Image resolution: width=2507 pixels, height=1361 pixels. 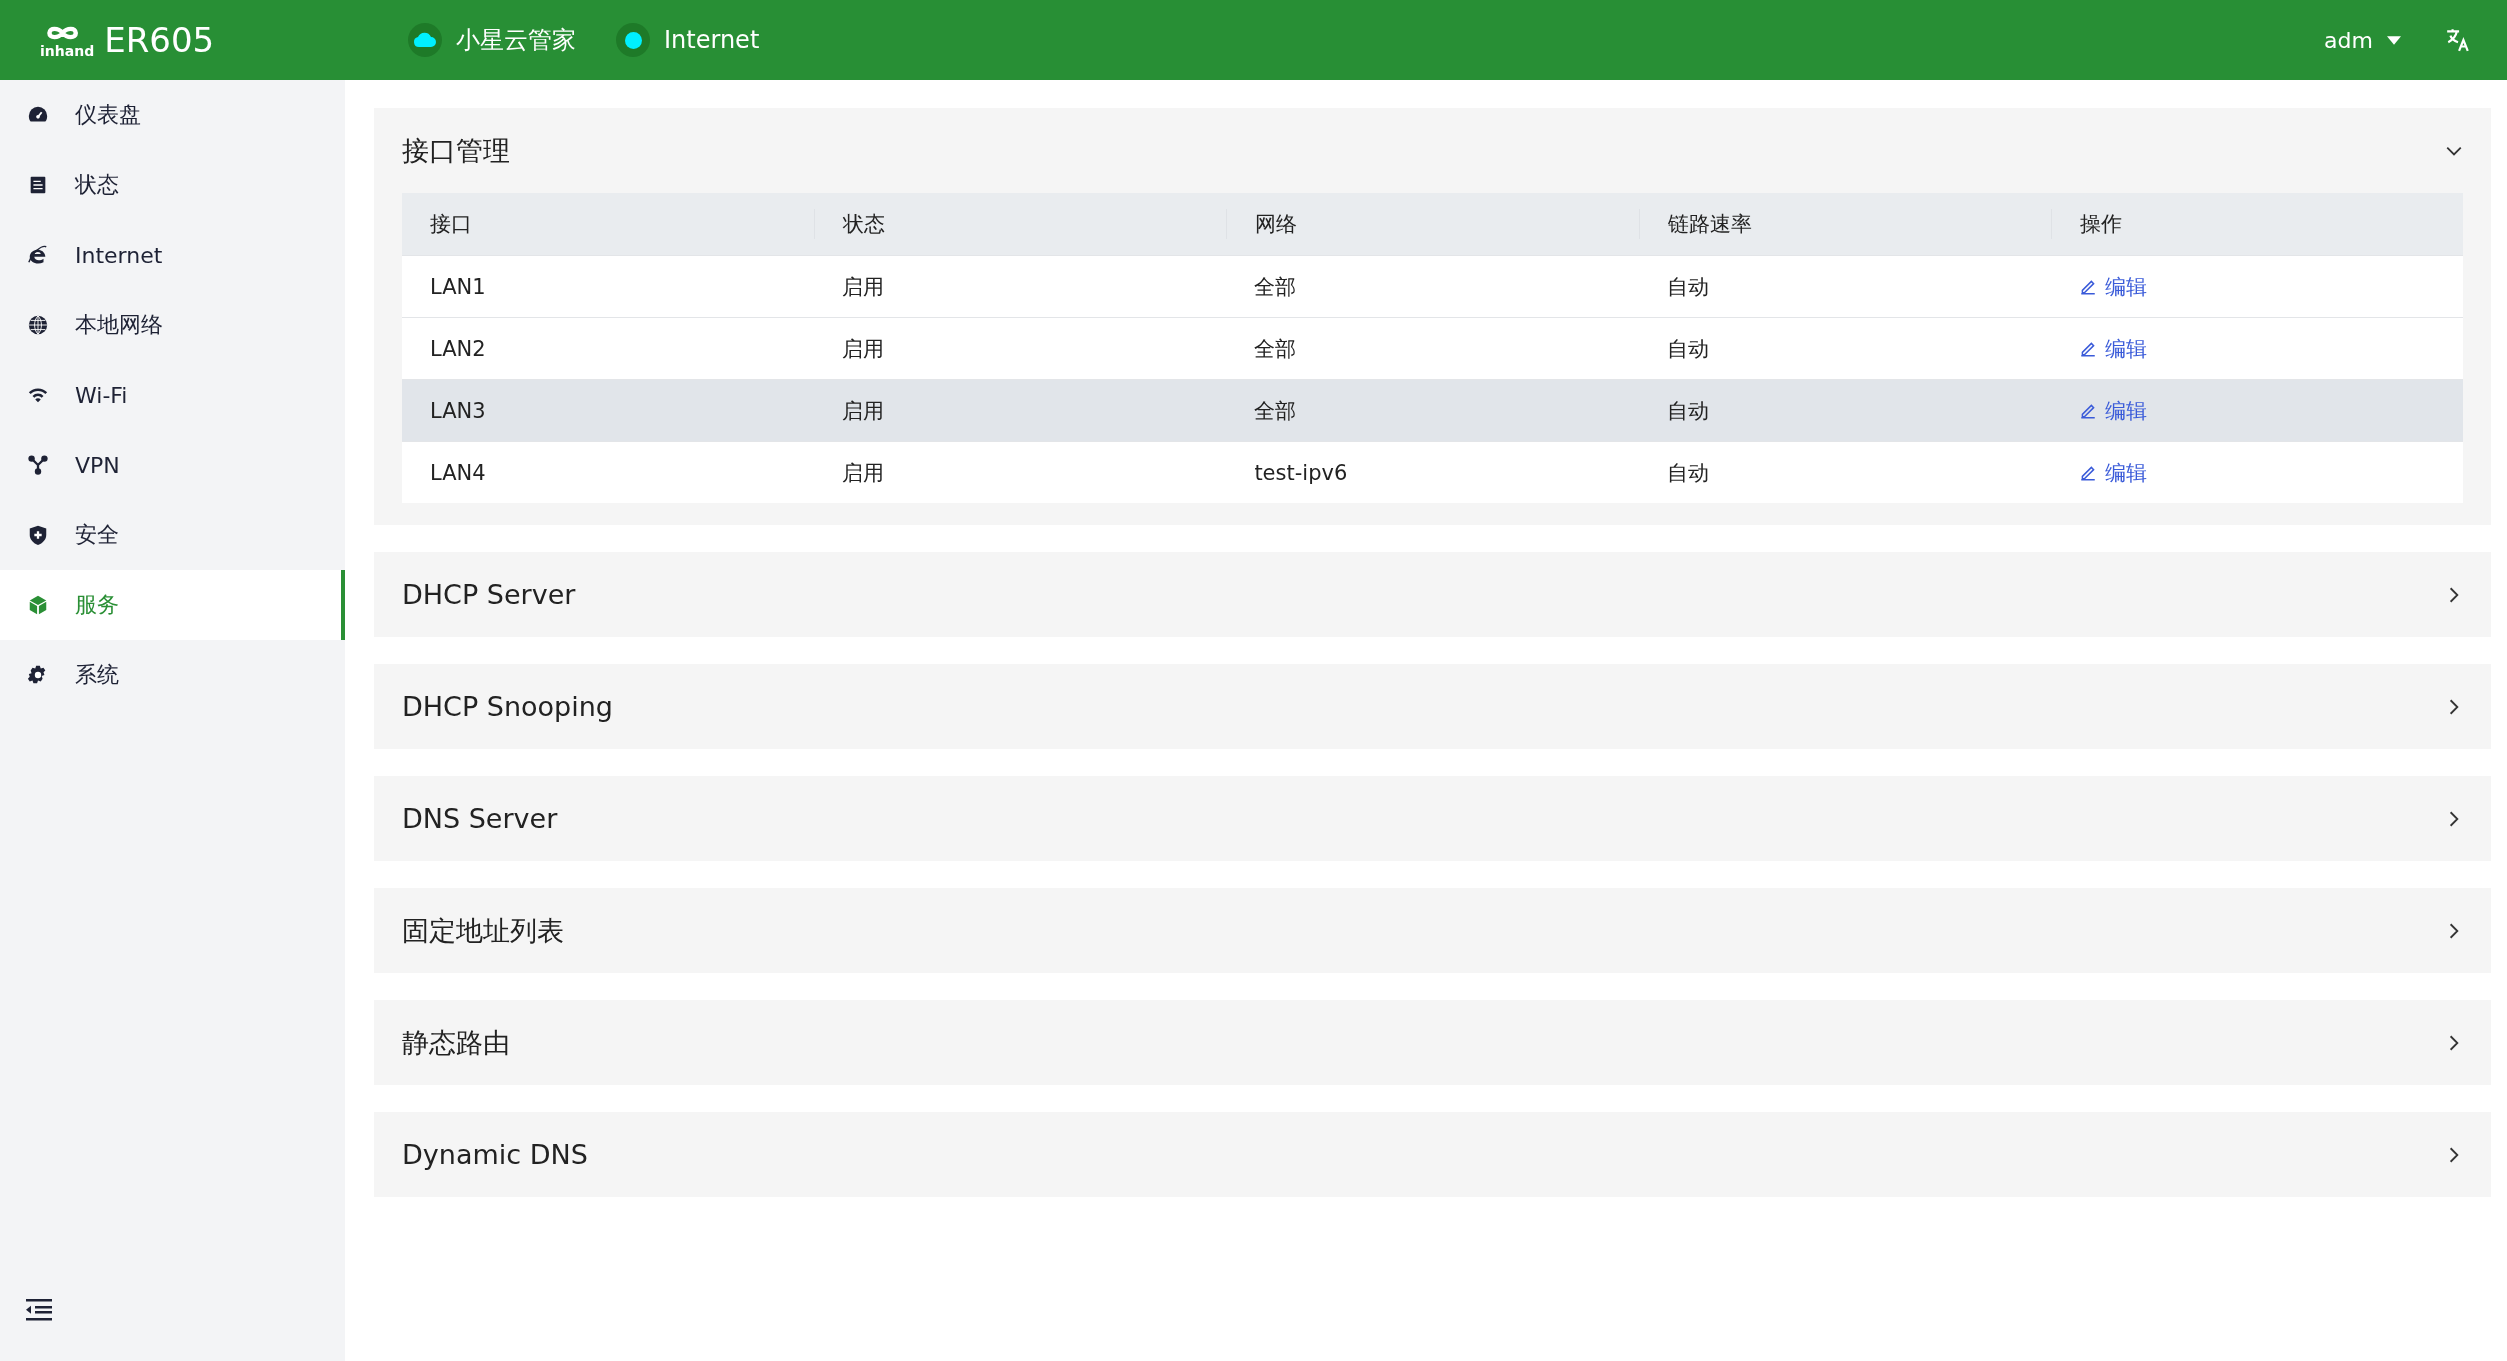 What do you see at coordinates (39, 1310) in the screenshot?
I see `collapse-menu-icon` at bounding box center [39, 1310].